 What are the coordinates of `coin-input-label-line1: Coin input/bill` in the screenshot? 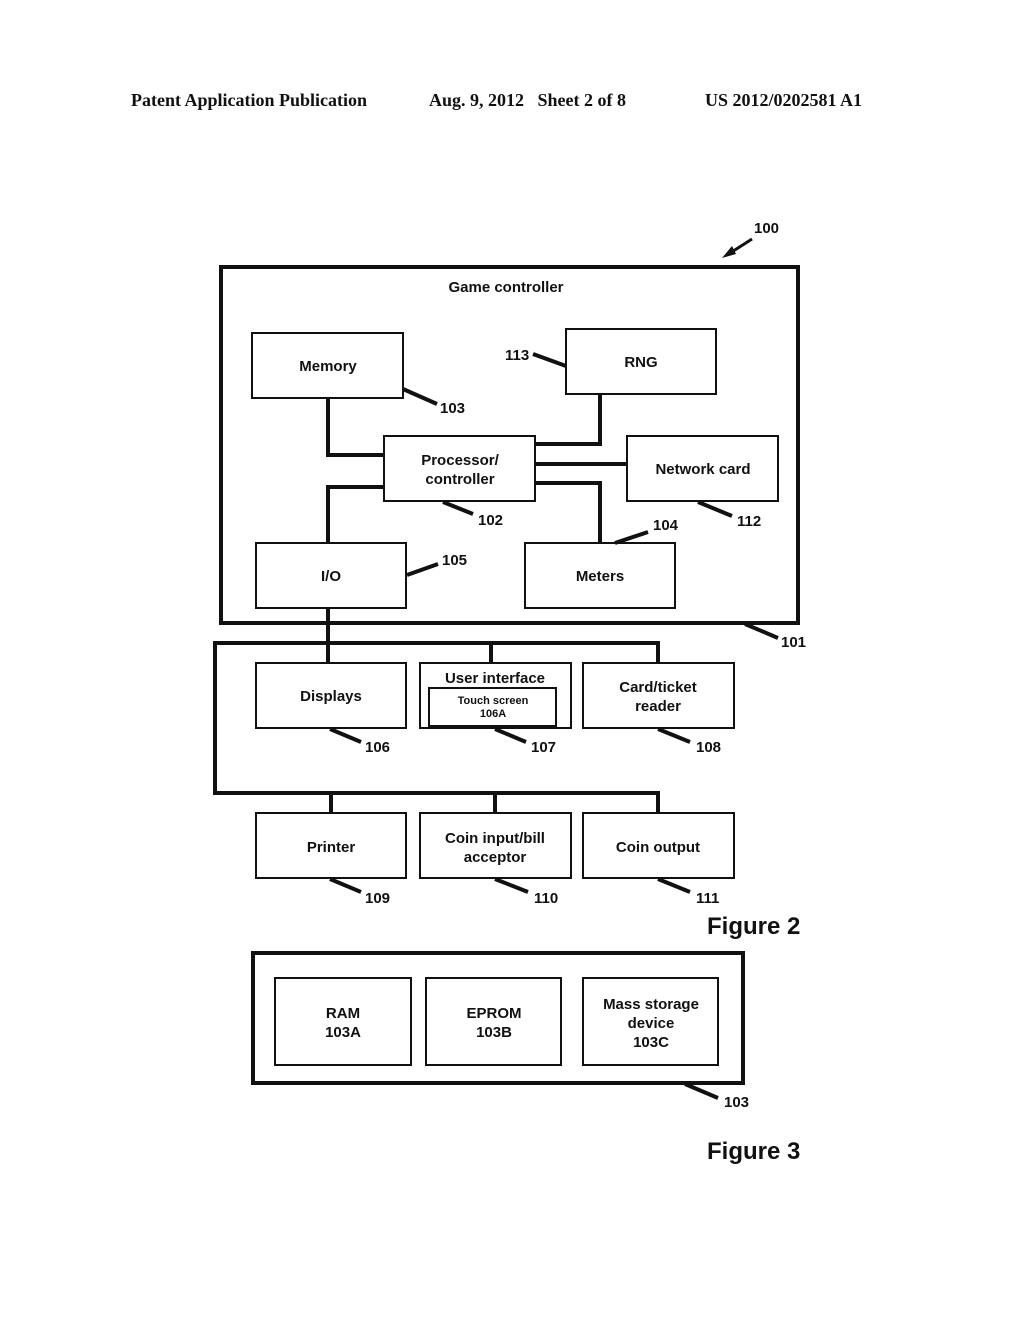 It's located at (495, 838).